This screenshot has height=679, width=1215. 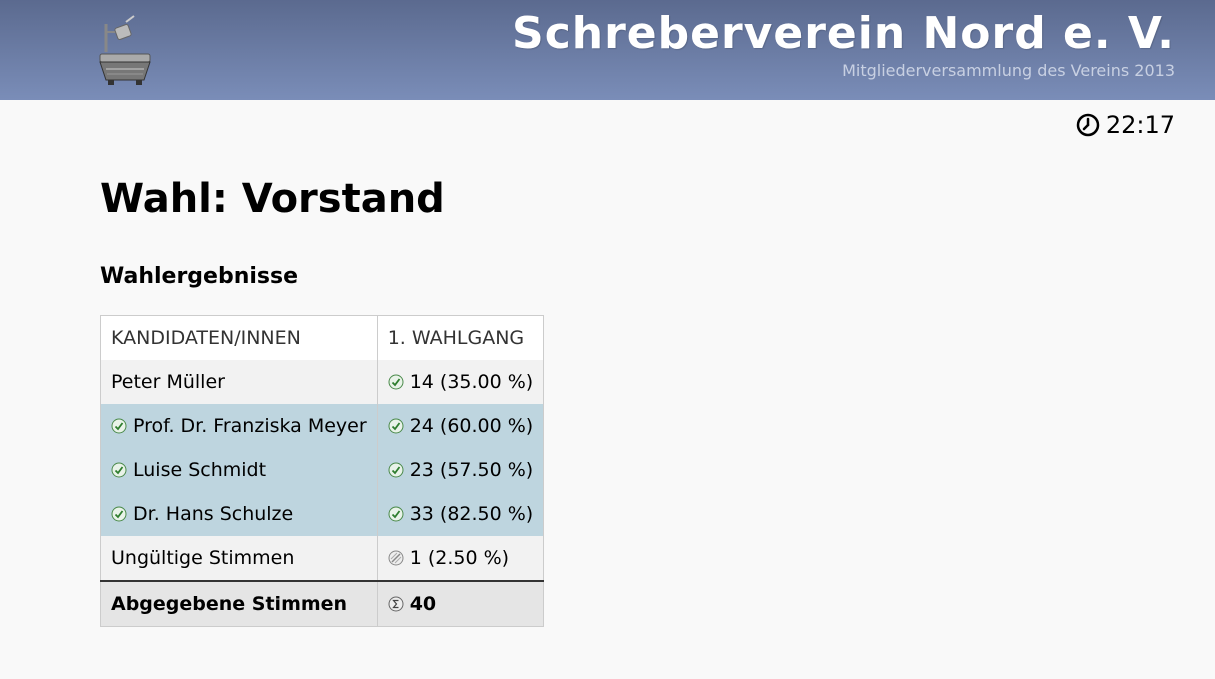 I want to click on sum-icon, so click(x=396, y=604).